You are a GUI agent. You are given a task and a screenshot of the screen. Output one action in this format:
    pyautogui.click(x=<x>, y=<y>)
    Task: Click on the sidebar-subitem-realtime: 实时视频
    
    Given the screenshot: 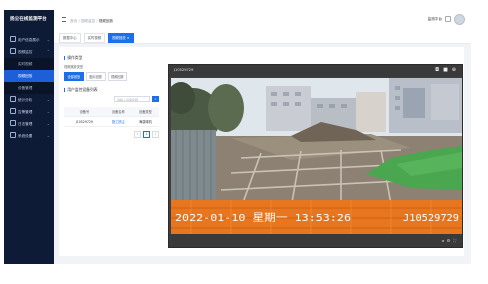 What is the action you would take?
    pyautogui.click(x=29, y=64)
    